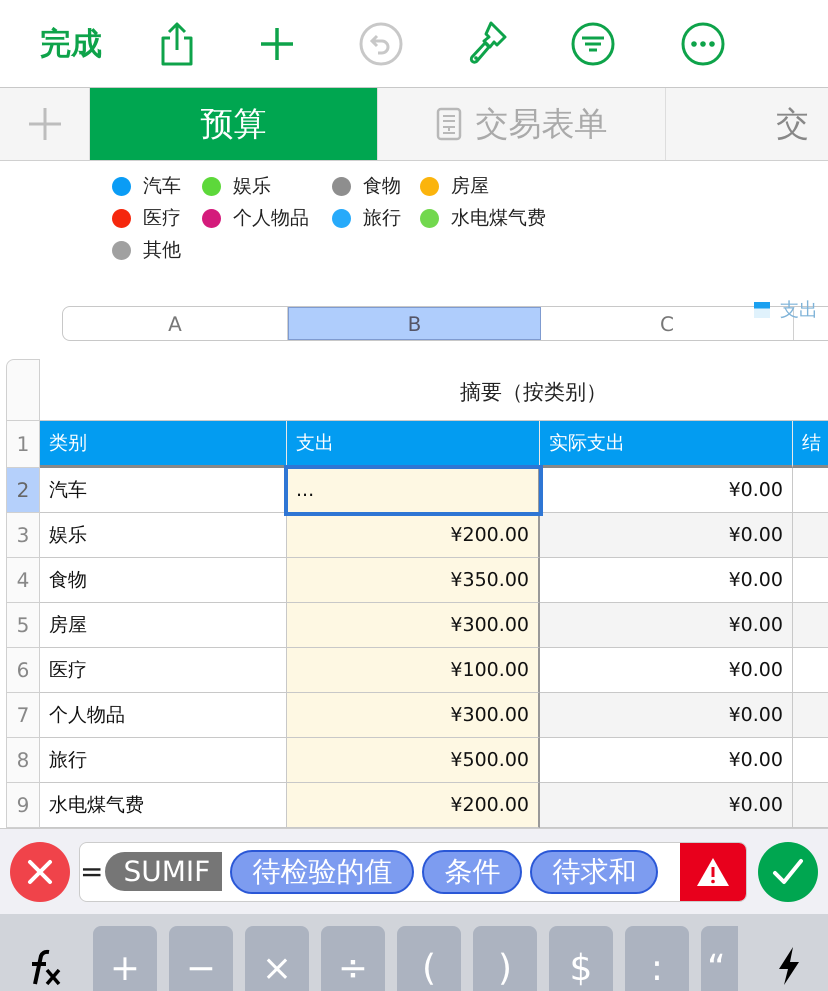 The width and height of the screenshot is (828, 991). Describe the element at coordinates (23, 625) in the screenshot. I see `row-number: 5` at that location.